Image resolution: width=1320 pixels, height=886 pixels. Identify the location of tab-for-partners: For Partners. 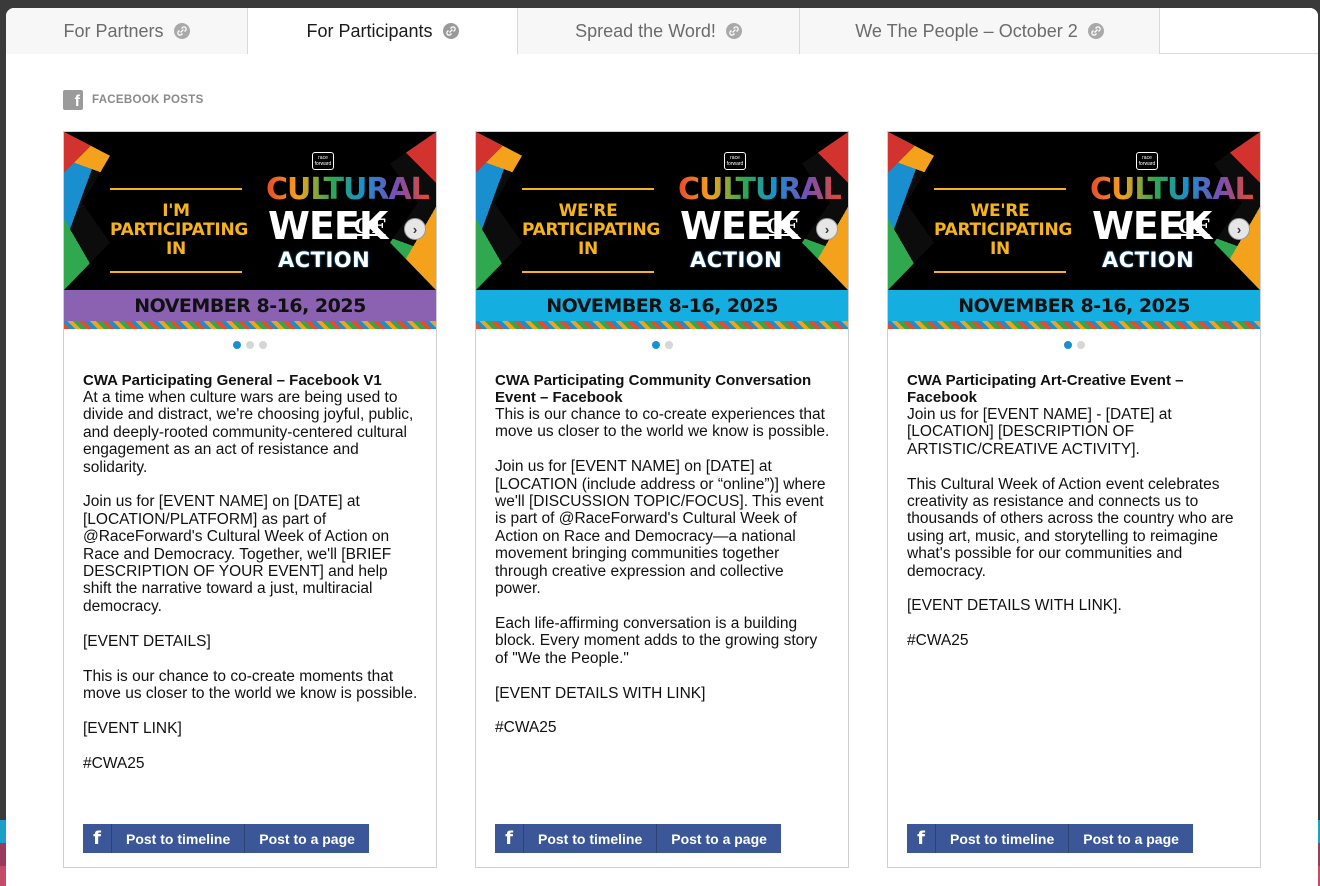
(127, 31).